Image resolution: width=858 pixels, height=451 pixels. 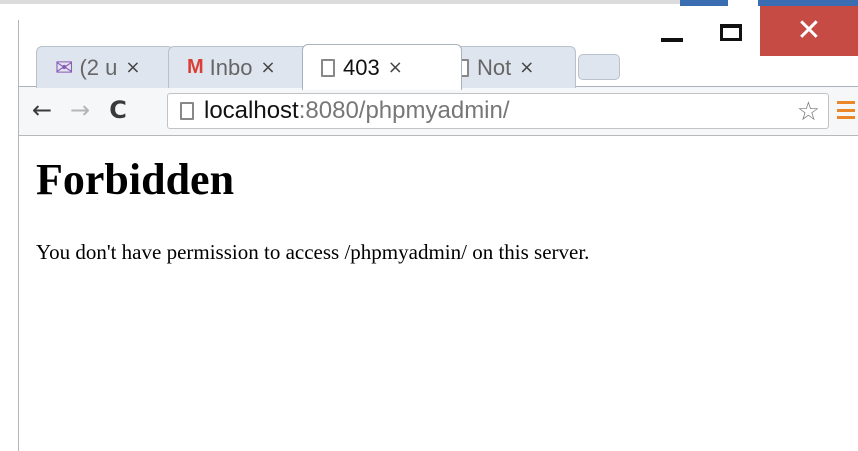 I want to click on page-icon, so click(x=328, y=67).